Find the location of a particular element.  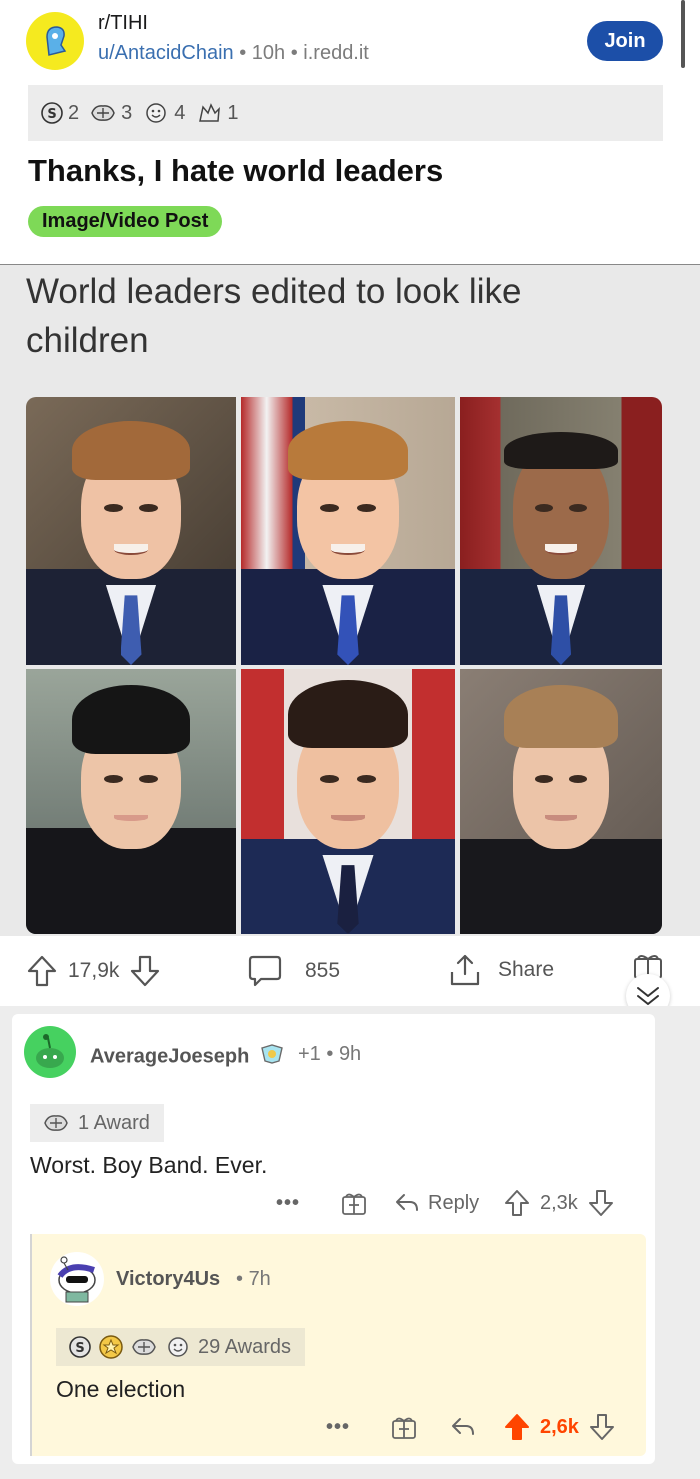

reply-more-button: ••• is located at coordinates (338, 1427).